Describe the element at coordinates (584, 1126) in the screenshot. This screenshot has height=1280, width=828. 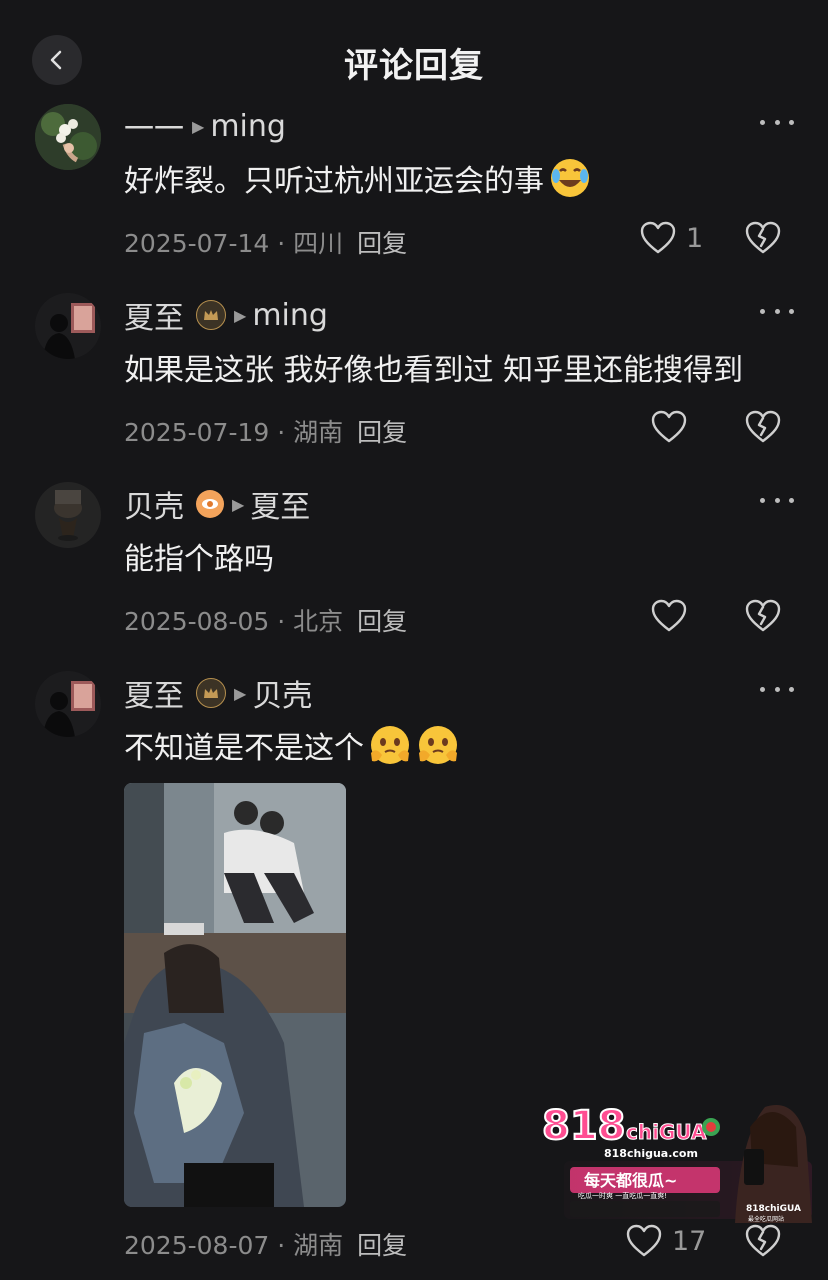
I see `ad-brand-main: 818` at that location.